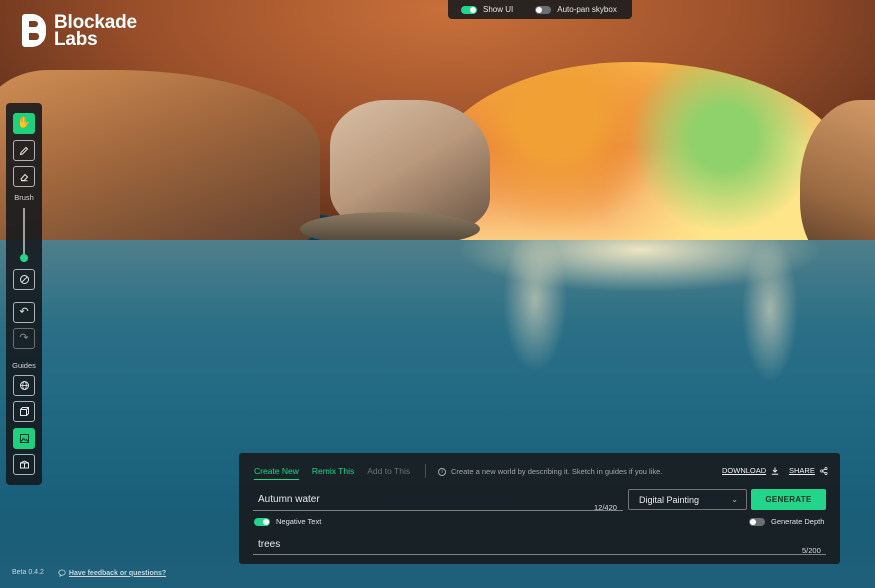  I want to click on undo-icon: ↶, so click(24, 312).